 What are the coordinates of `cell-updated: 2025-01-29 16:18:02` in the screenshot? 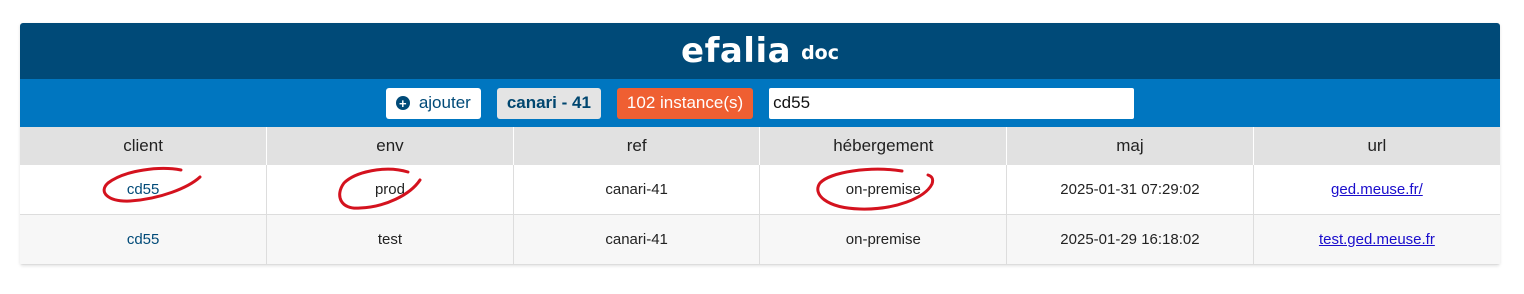 It's located at (1130, 239).